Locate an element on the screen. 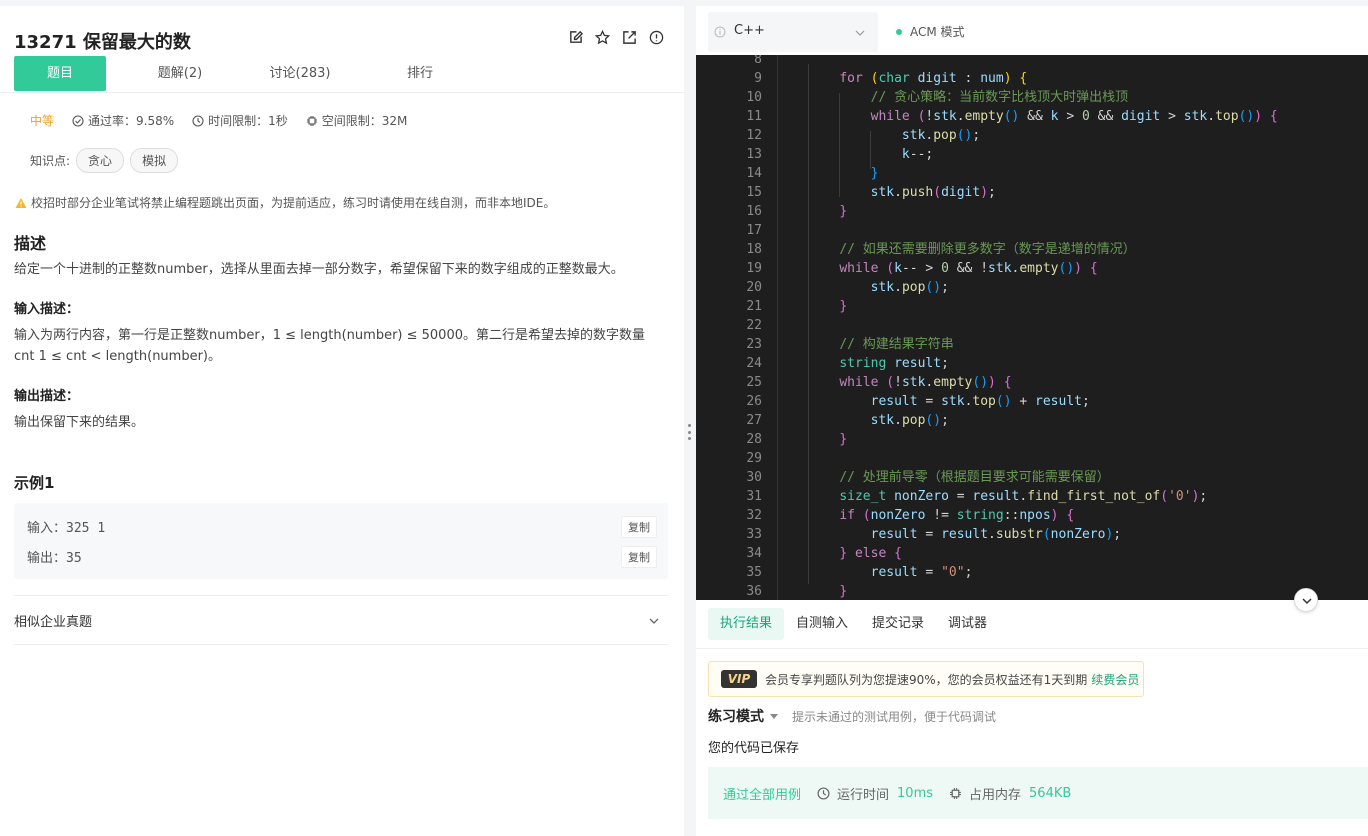 The height and width of the screenshot is (836, 1368). code-line-25: 25 while (!stk.empty()) { is located at coordinates (879, 382).